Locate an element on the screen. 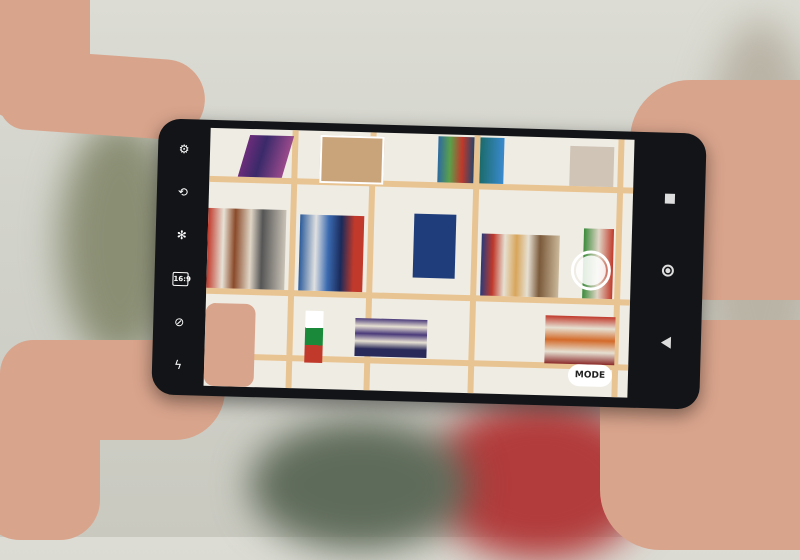  books-stack-bottom-right is located at coordinates (580, 340).